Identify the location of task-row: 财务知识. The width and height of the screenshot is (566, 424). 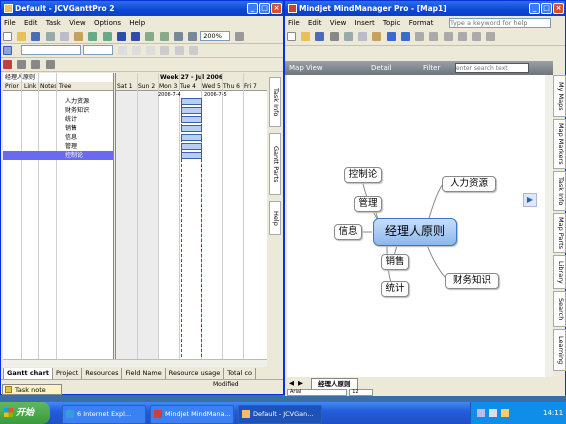
(58, 110).